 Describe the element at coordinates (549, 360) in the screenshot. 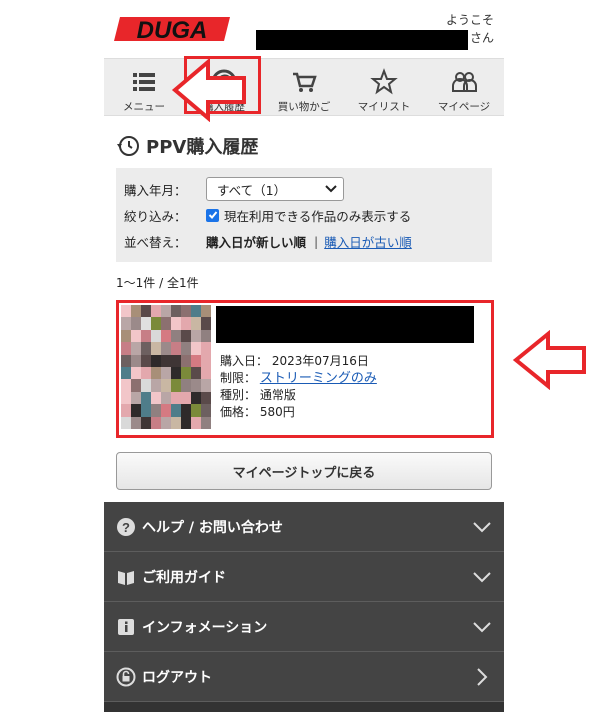

I see `annotation-arrow-item` at that location.